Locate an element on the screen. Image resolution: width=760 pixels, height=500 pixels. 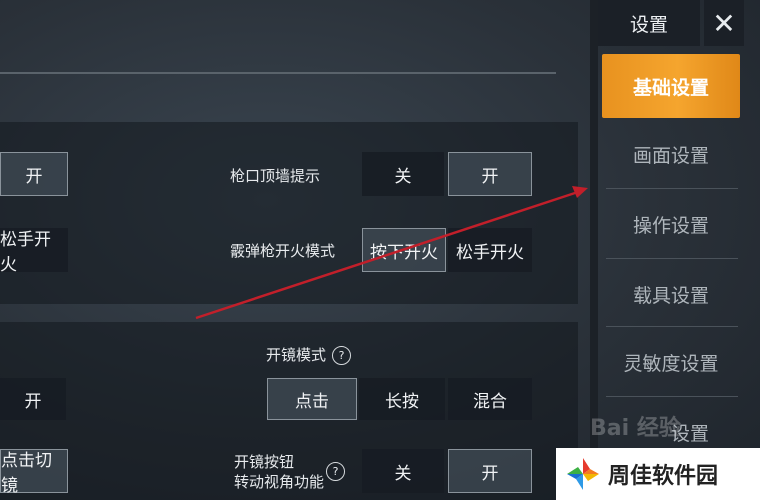
brand-logo-icon is located at coordinates (583, 474).